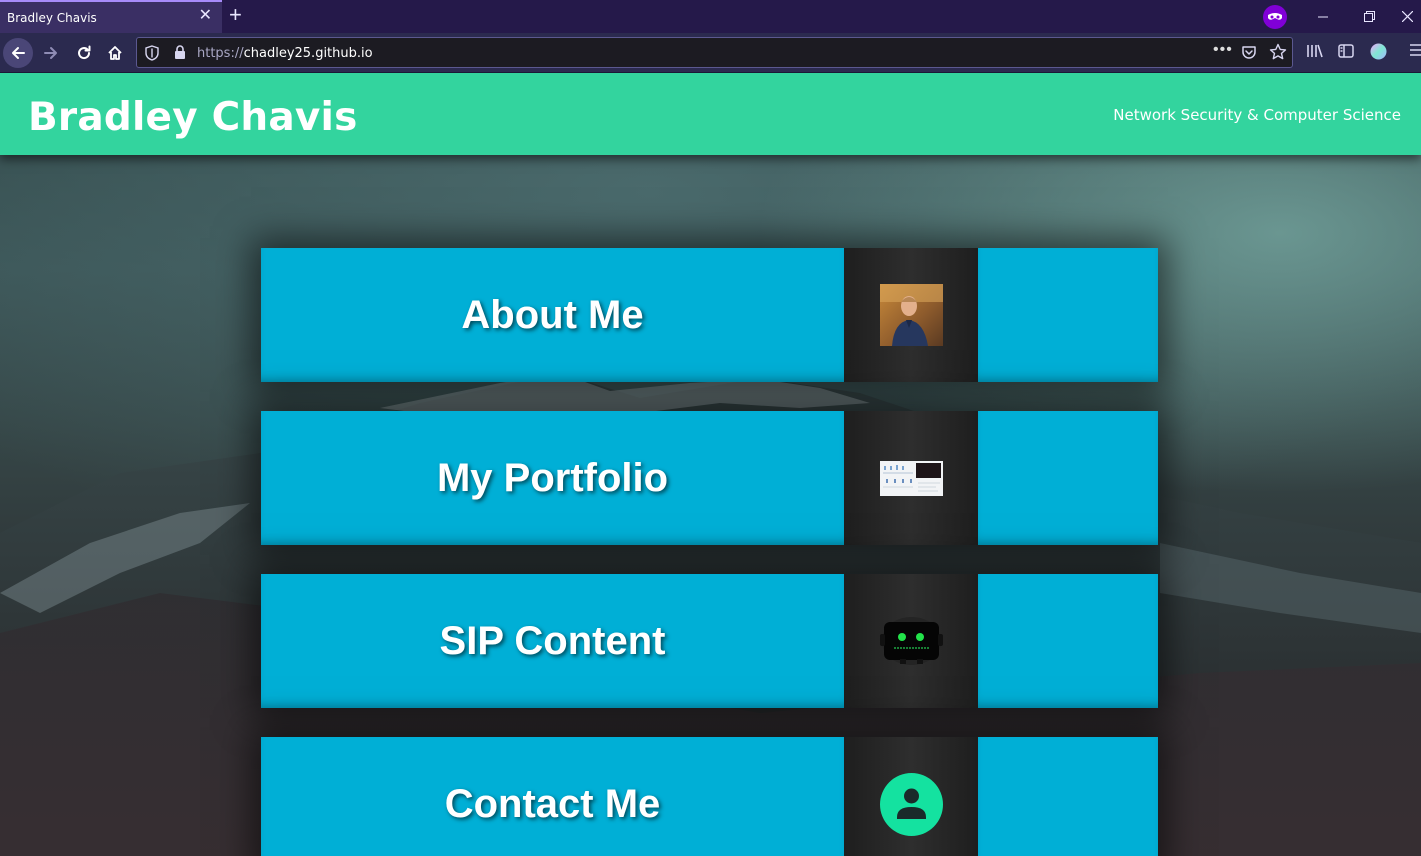 The image size is (1421, 856). I want to click on profile-avatar-icon, so click(1378, 54).